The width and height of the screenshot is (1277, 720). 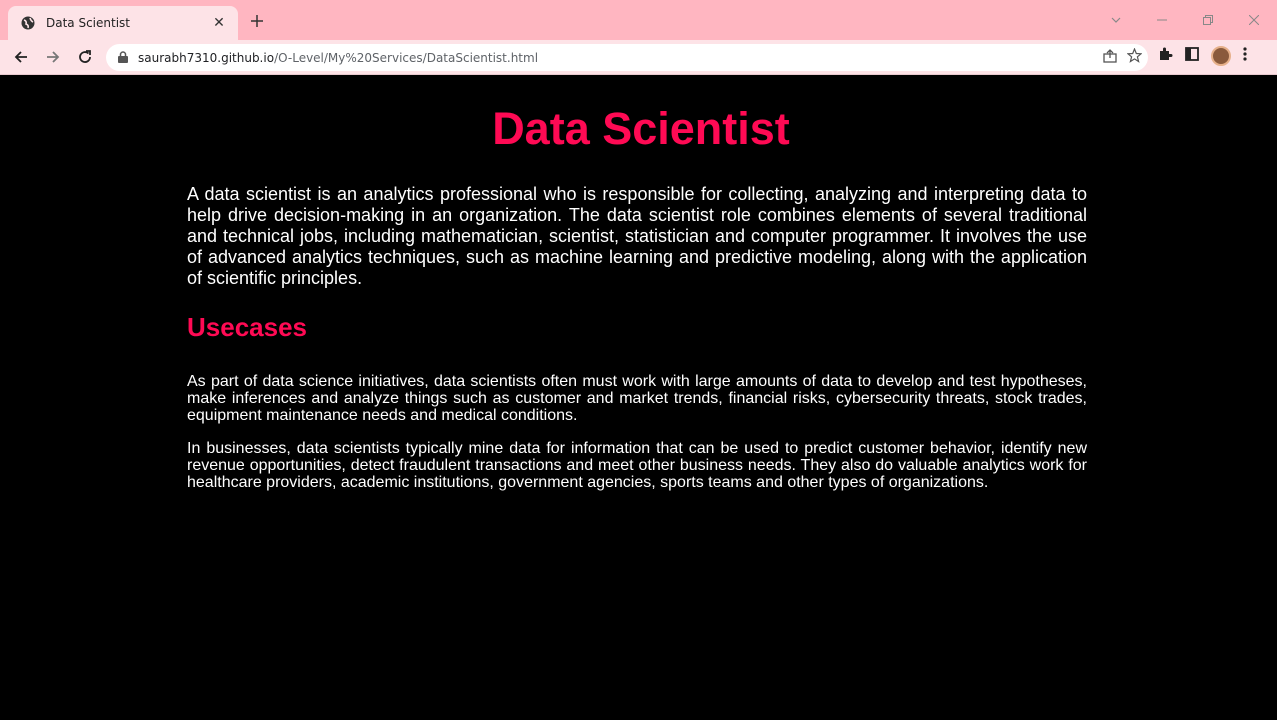 What do you see at coordinates (1202, 56) in the screenshot?
I see `extensions-area` at bounding box center [1202, 56].